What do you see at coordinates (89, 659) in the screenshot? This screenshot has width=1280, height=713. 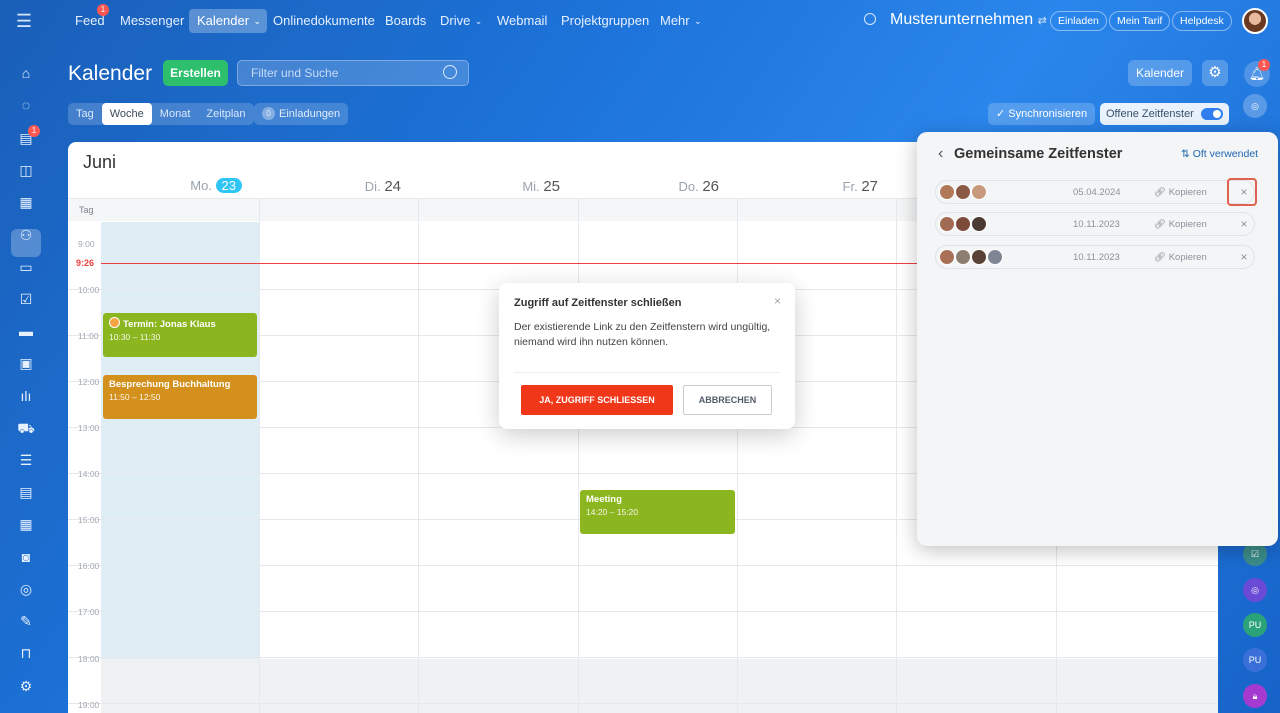 I see `hour-label: 18:00` at bounding box center [89, 659].